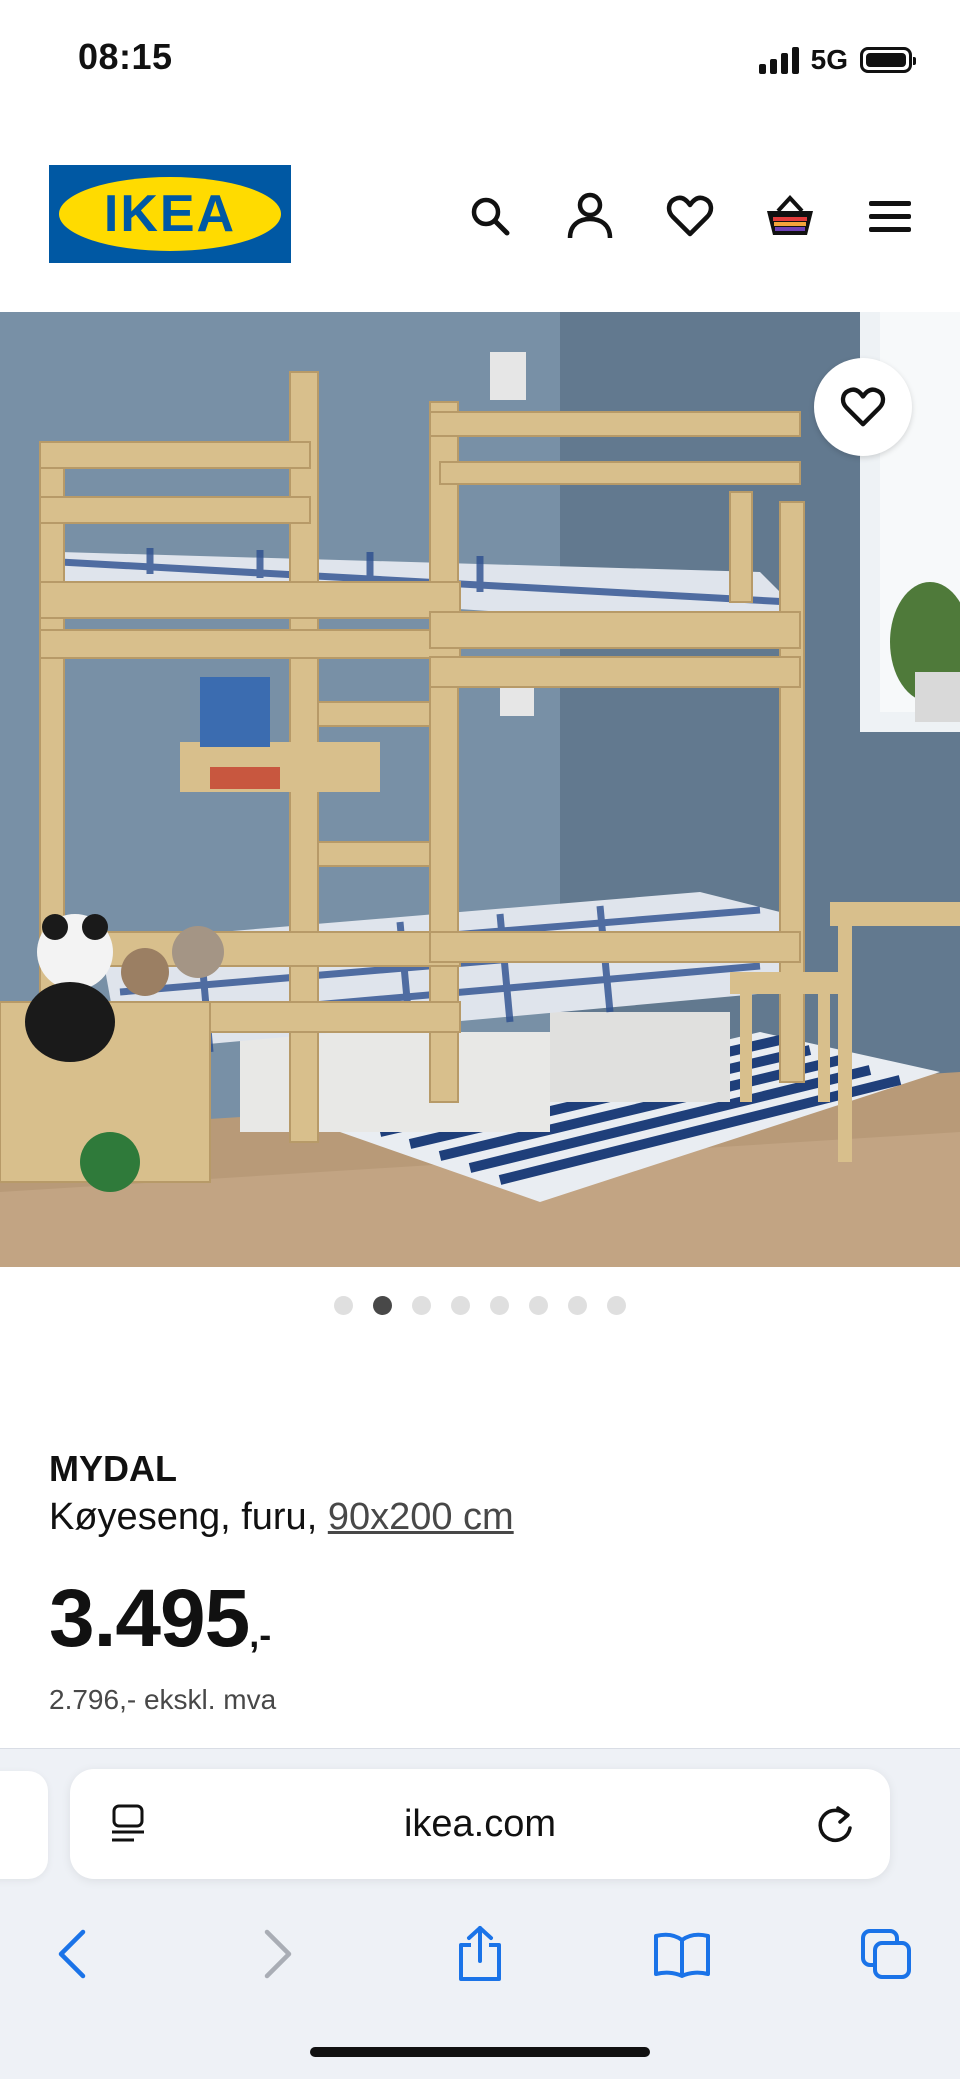 This screenshot has height=2079, width=960. I want to click on price-main: 3.495, so click(149, 1618).